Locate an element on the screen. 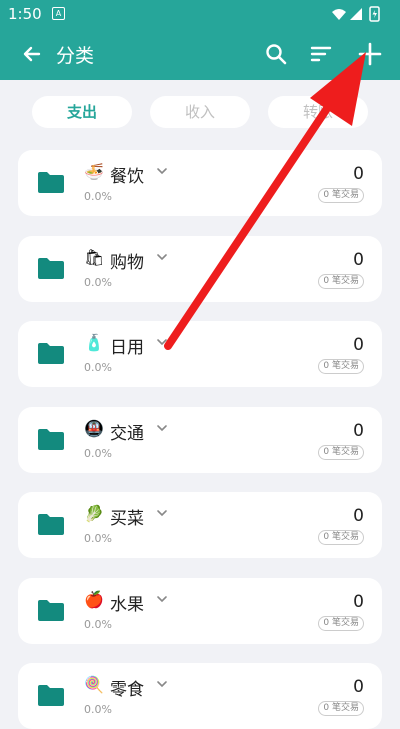 The image size is (400, 729). status-time: 1:50 is located at coordinates (25, 14).